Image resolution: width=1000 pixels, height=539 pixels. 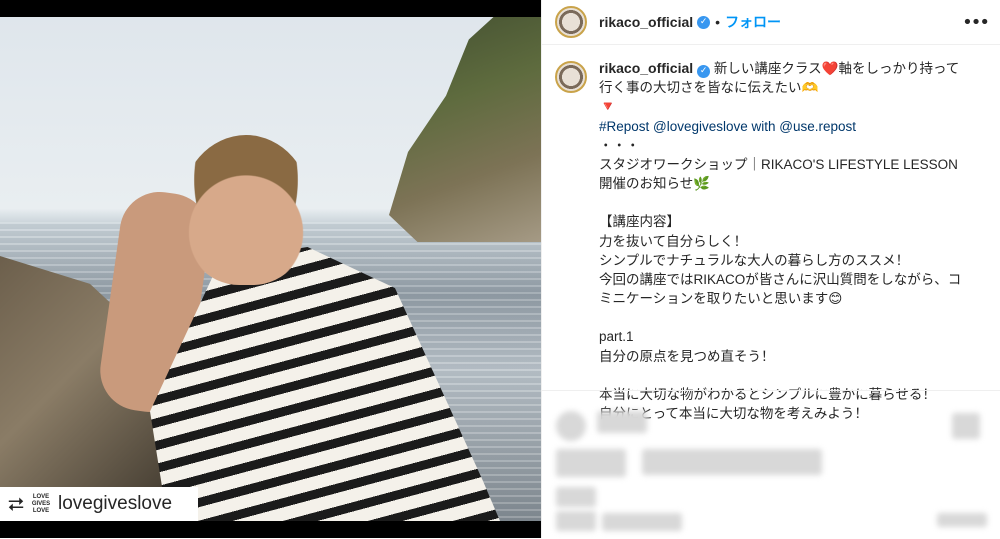 What do you see at coordinates (687, 356) in the screenshot?
I see `part-desc: 自分の原点を見つめ直そう！` at bounding box center [687, 356].